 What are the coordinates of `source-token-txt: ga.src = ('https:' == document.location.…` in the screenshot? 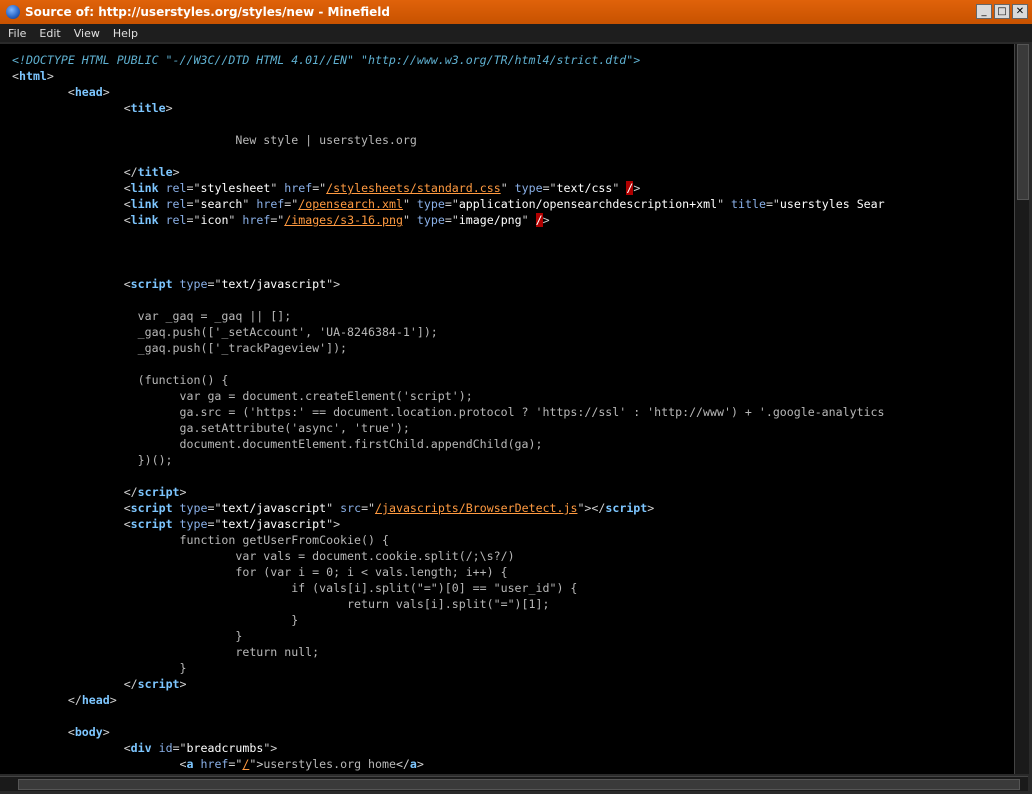 It's located at (448, 412).